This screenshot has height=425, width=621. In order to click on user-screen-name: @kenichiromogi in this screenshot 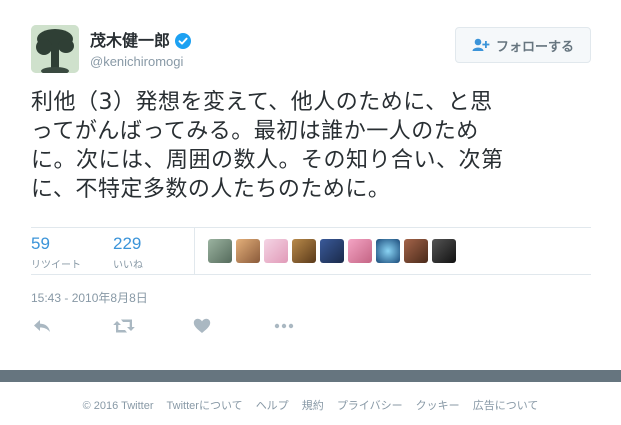, I will do `click(136, 61)`.